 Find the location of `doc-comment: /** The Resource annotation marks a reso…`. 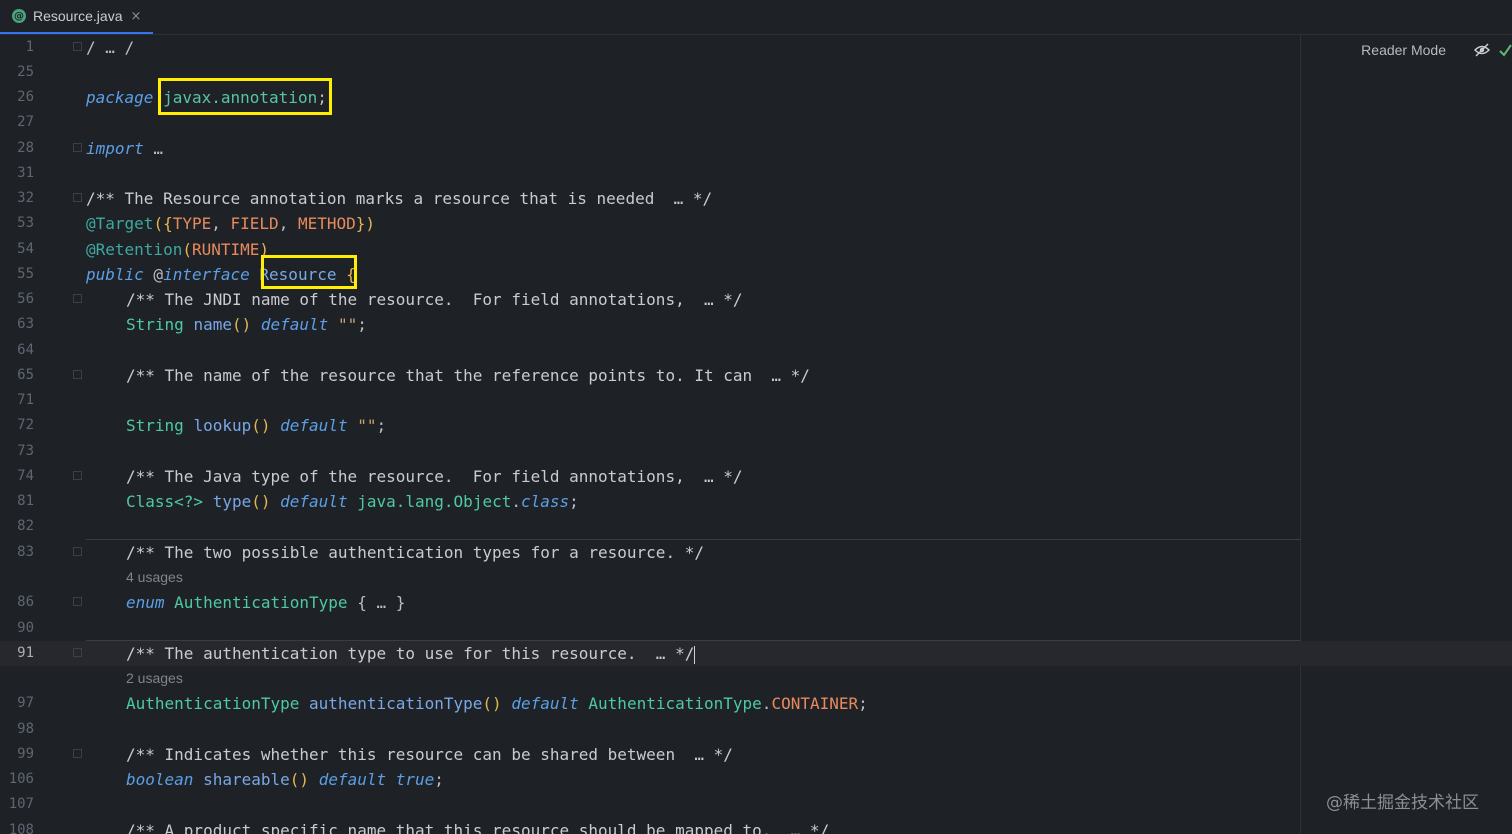

doc-comment: /** The Resource annotation marks a reso… is located at coordinates (399, 198).